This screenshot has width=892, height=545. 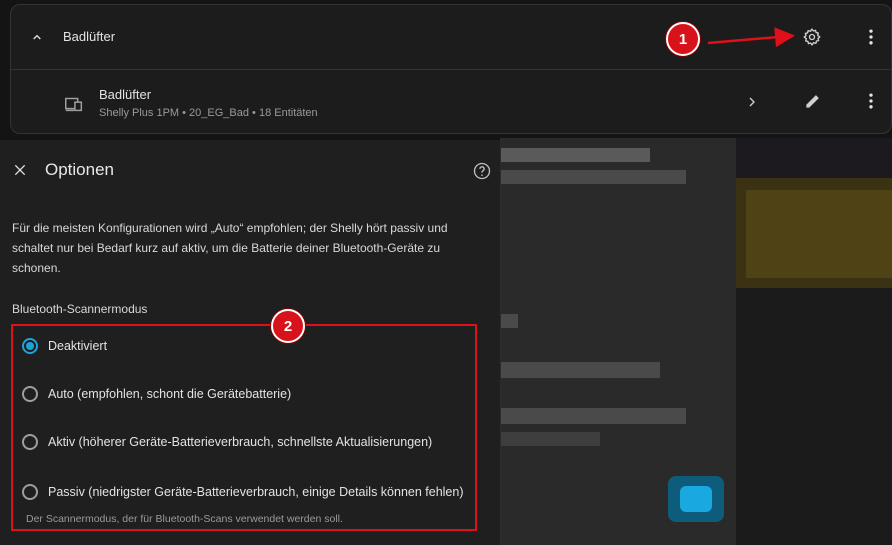 I want to click on annotation-badge-2: 2, so click(x=288, y=326).